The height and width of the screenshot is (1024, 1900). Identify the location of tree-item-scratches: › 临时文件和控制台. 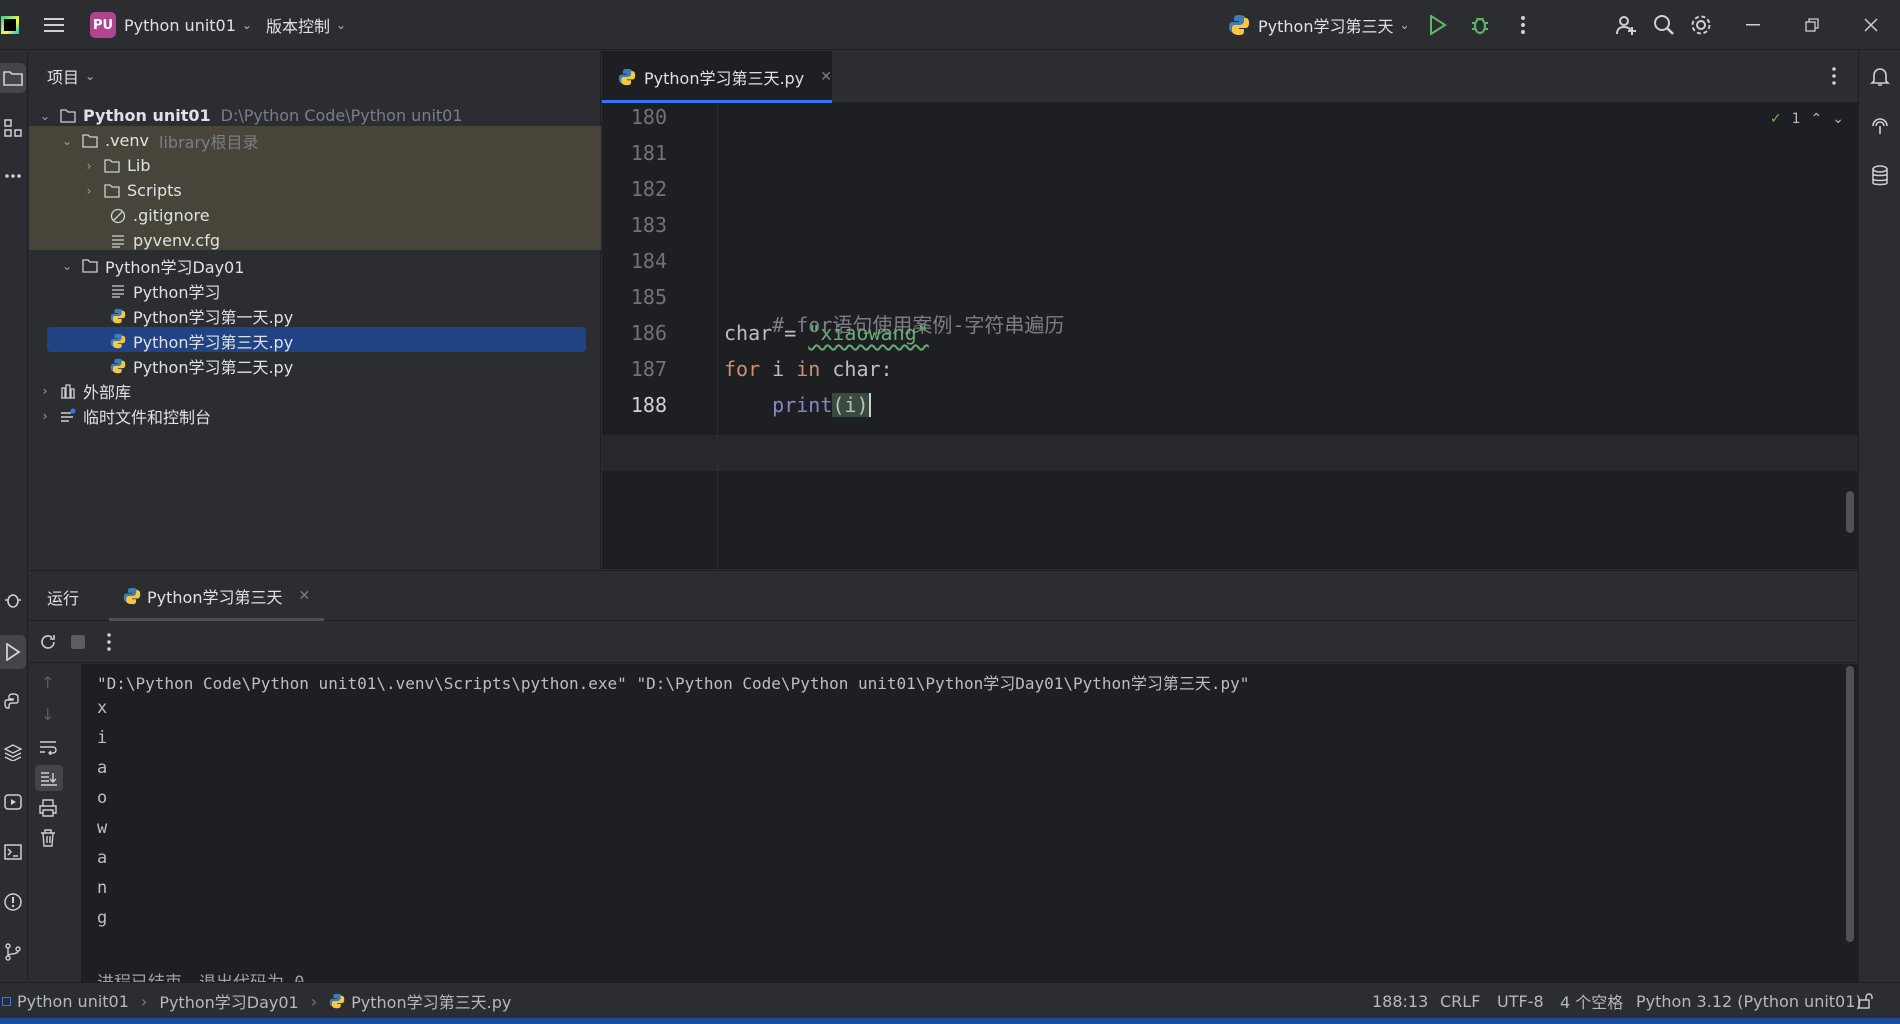
(124, 415).